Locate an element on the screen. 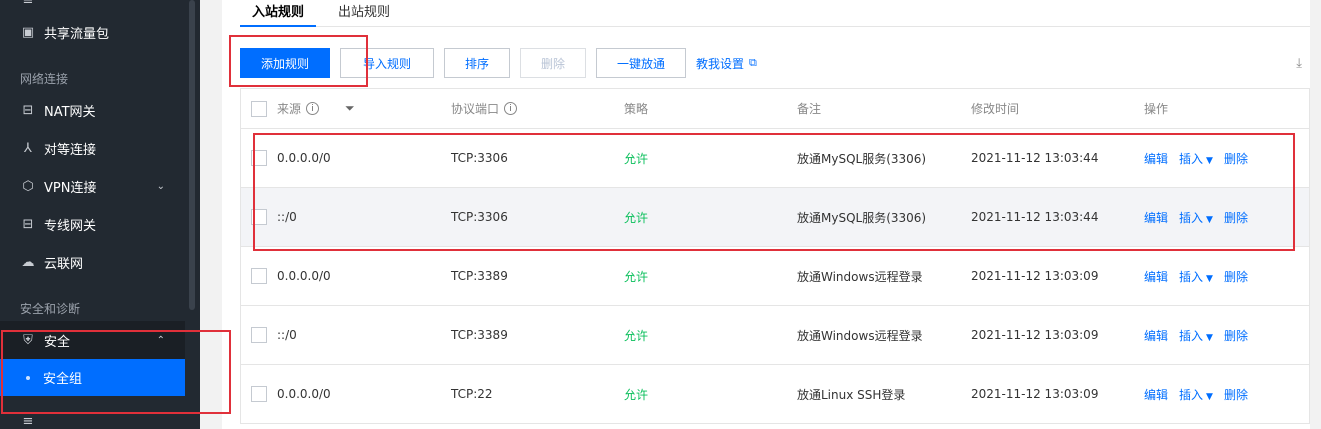 The image size is (1321, 429). sidebar-item-peering: ⅄ 对等连接 is located at coordinates (92, 148).